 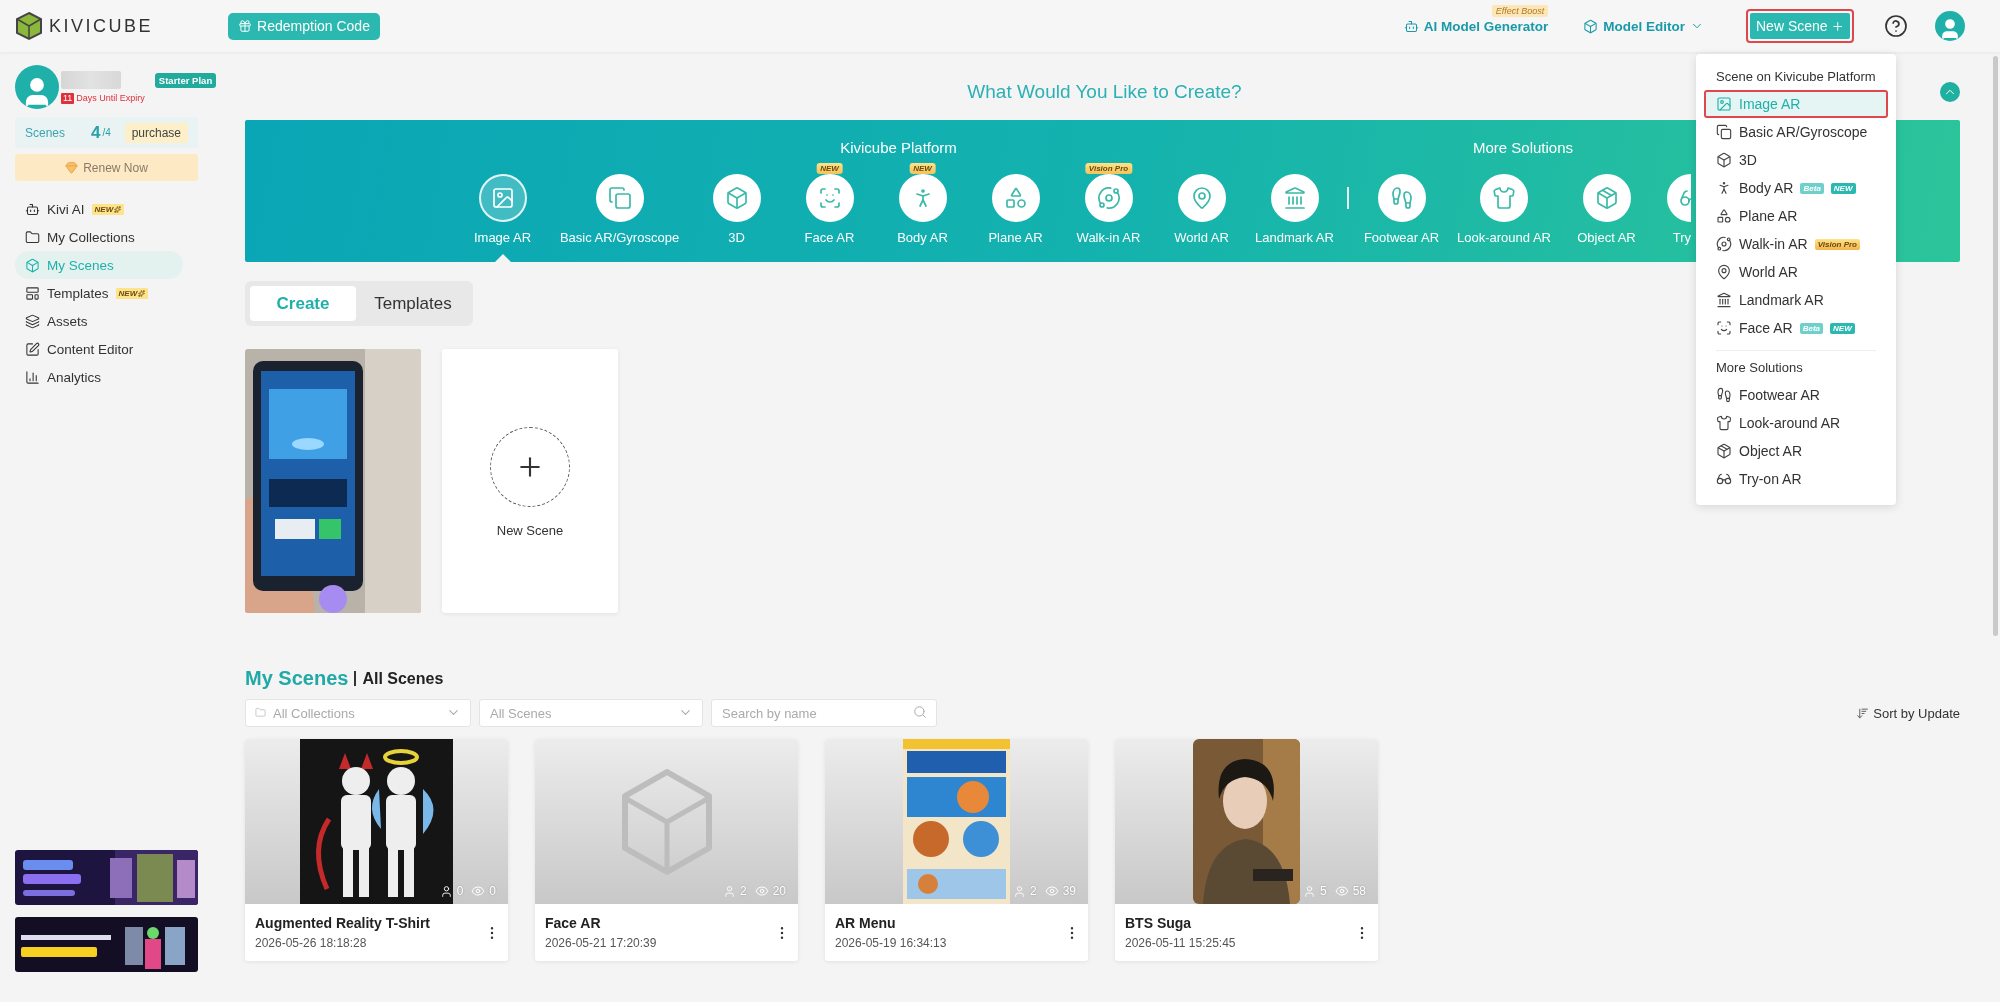 What do you see at coordinates (1796, 244) in the screenshot?
I see `menu-item: Walk-in AR Vision Pro` at bounding box center [1796, 244].